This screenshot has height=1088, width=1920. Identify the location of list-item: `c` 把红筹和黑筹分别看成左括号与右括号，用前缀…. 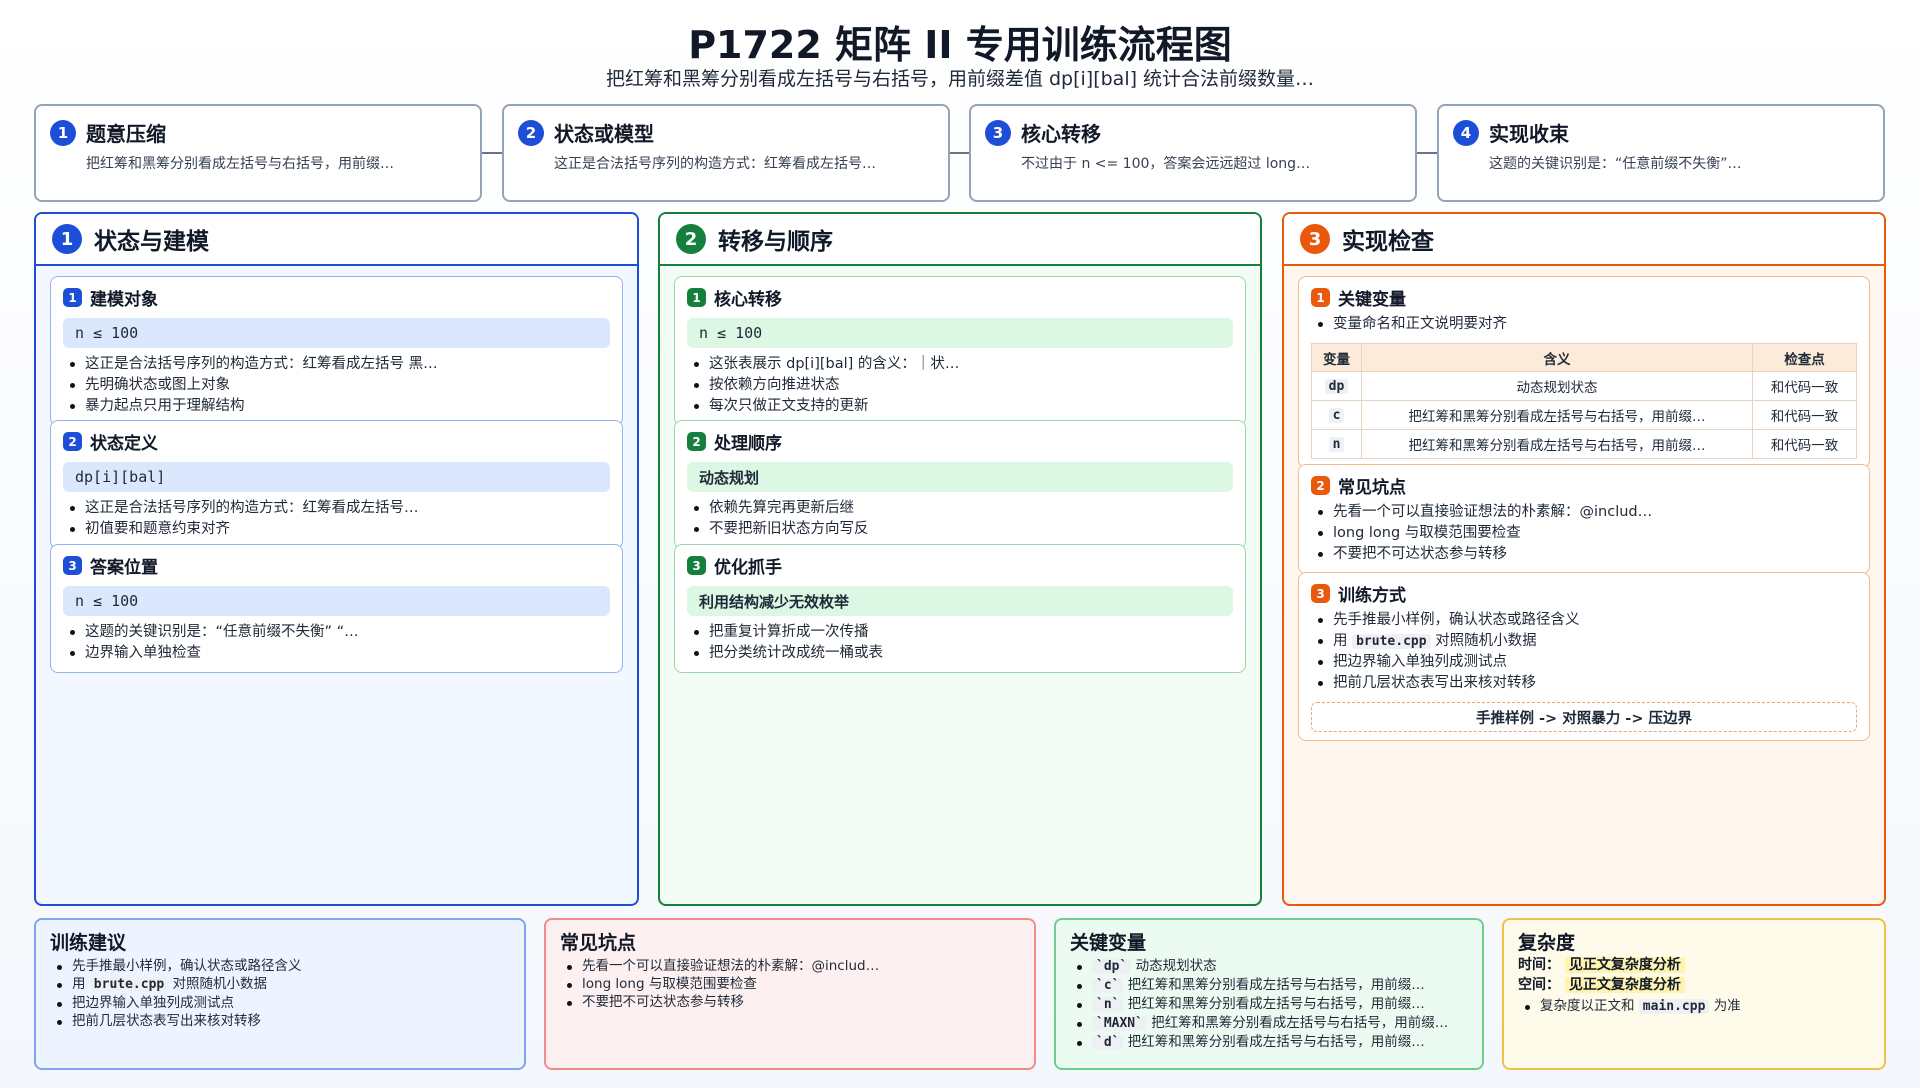
(1269, 985).